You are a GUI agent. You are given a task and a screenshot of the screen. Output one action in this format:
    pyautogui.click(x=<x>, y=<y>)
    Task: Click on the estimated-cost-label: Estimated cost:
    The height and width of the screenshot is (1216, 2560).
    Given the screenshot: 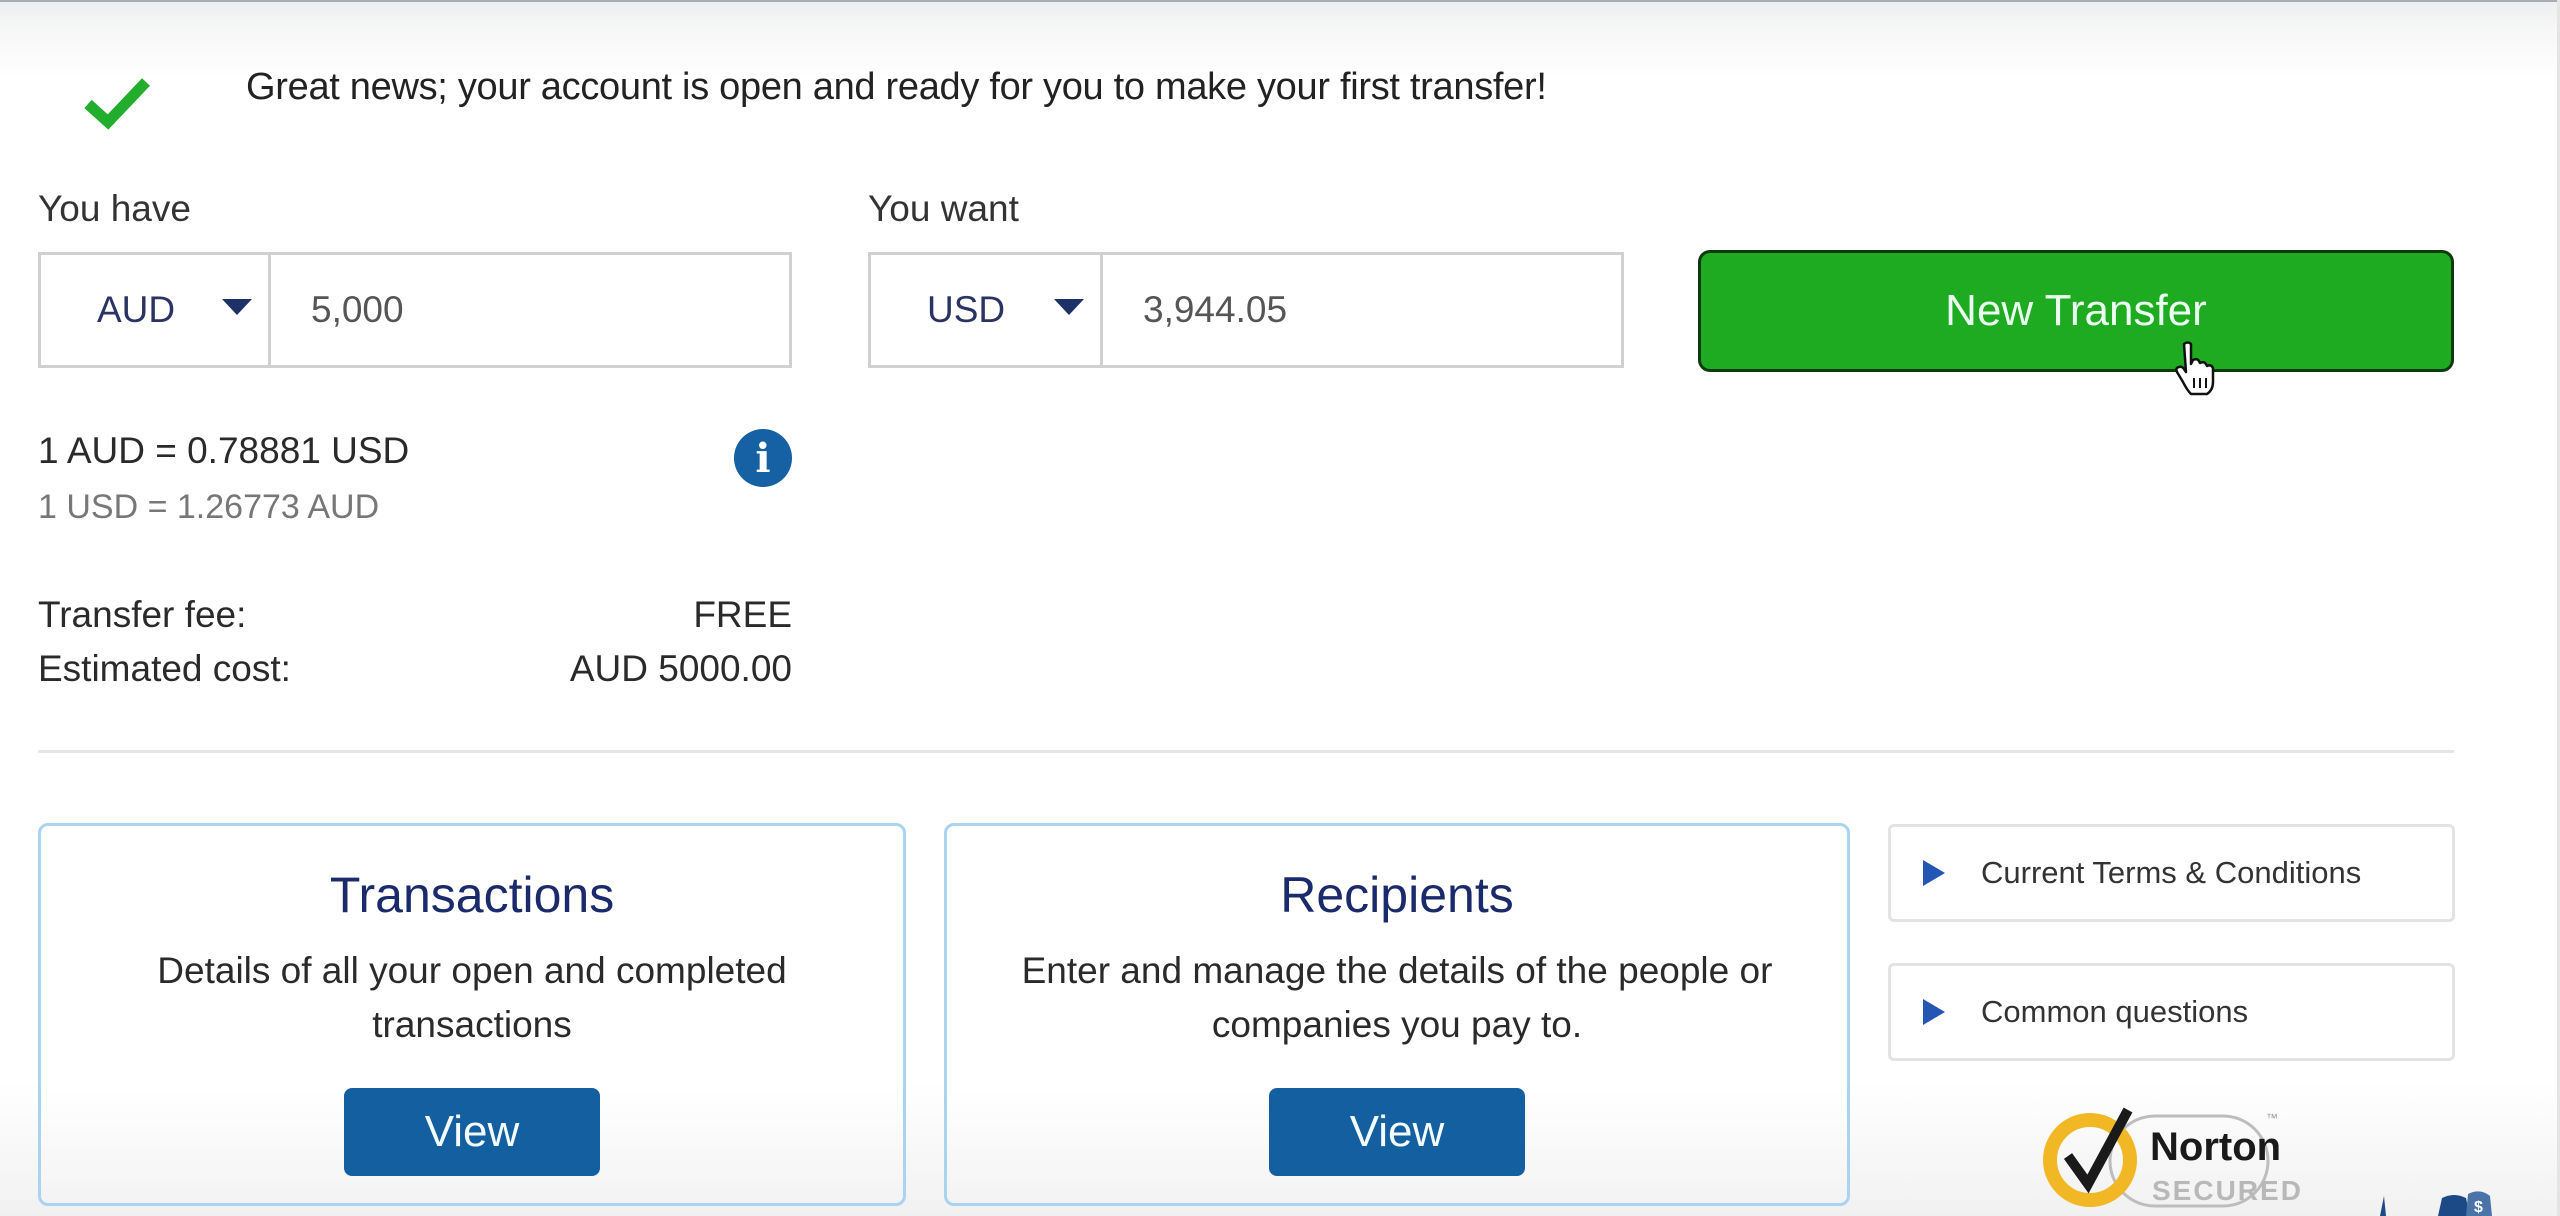 What is the action you would take?
    pyautogui.click(x=164, y=668)
    